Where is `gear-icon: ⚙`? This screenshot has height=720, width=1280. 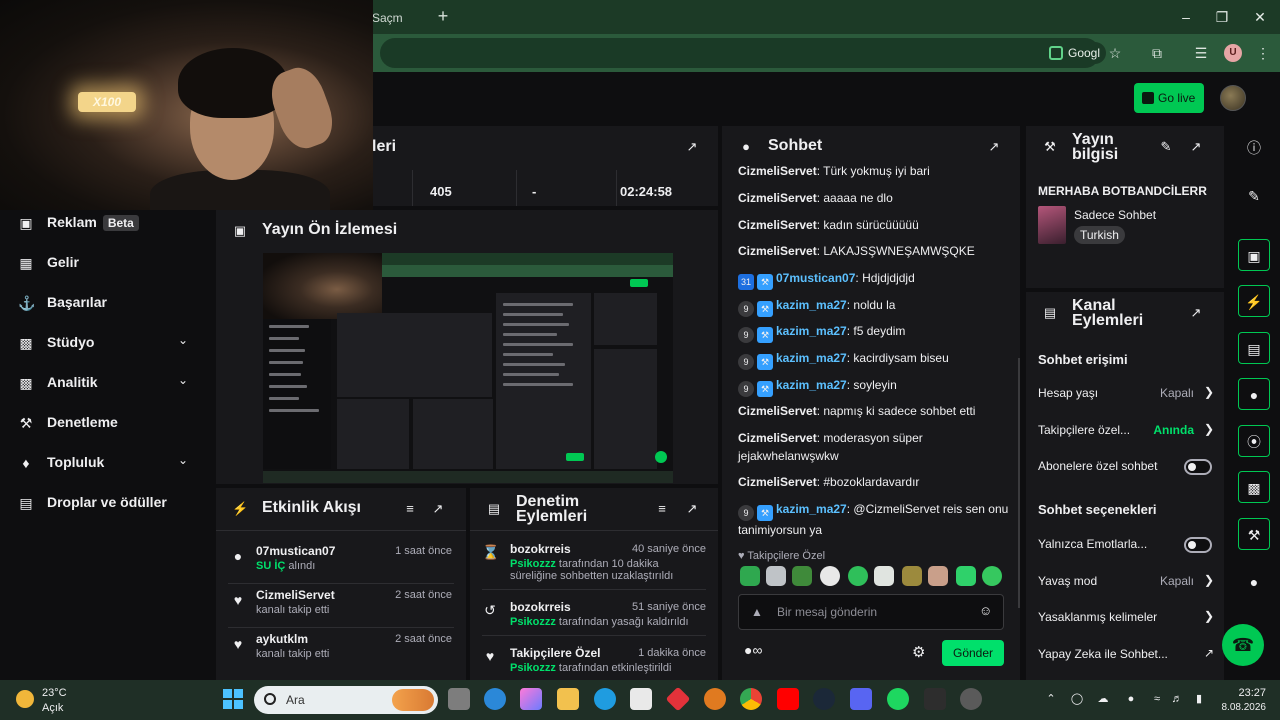 gear-icon: ⚙ is located at coordinates (918, 652).